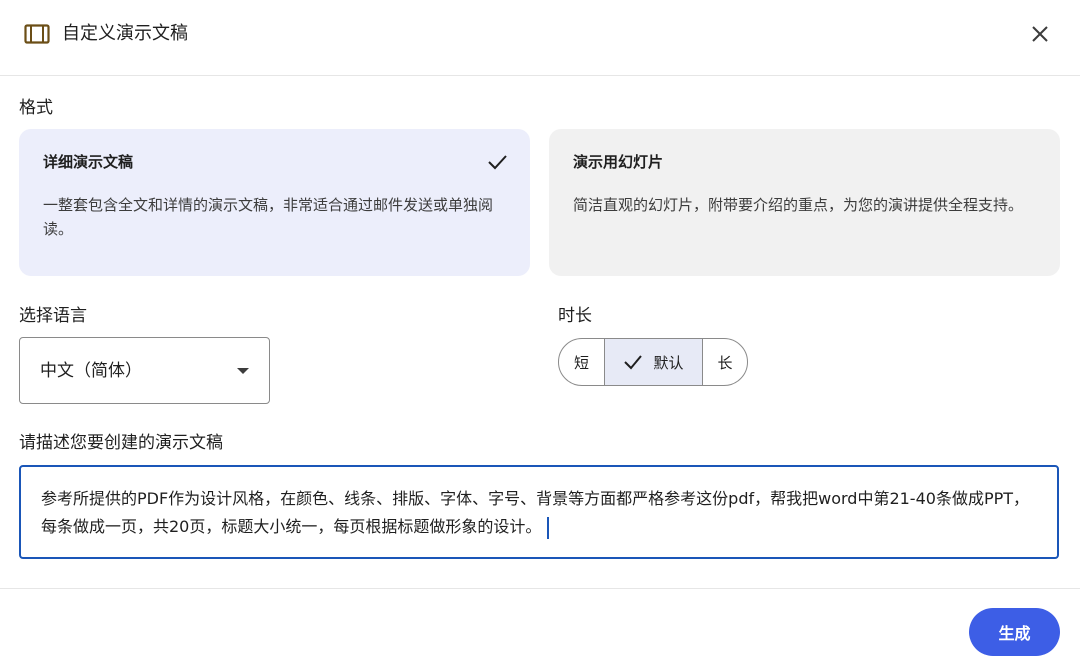 The height and width of the screenshot is (663, 1080). What do you see at coordinates (668, 362) in the screenshot?
I see `duration-option-label: 默认` at bounding box center [668, 362].